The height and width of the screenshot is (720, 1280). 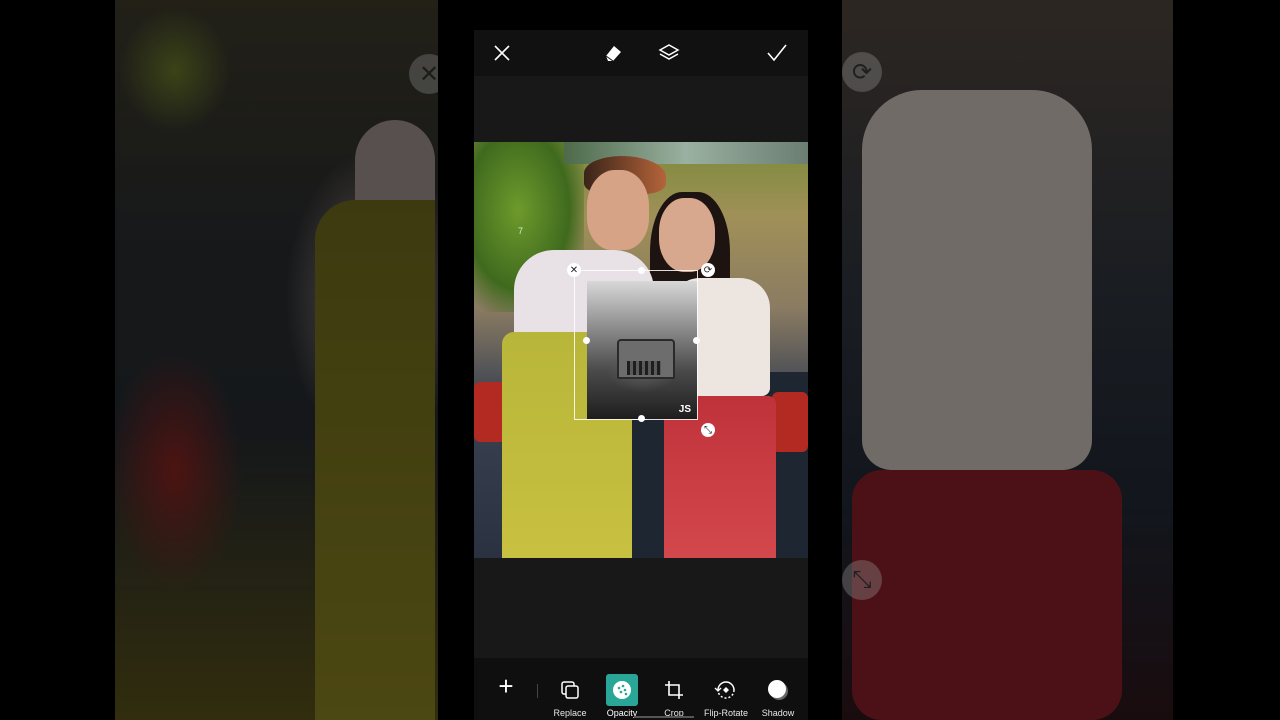 I want to click on rotate-sticker-icon: ⟳, so click(x=708, y=270).